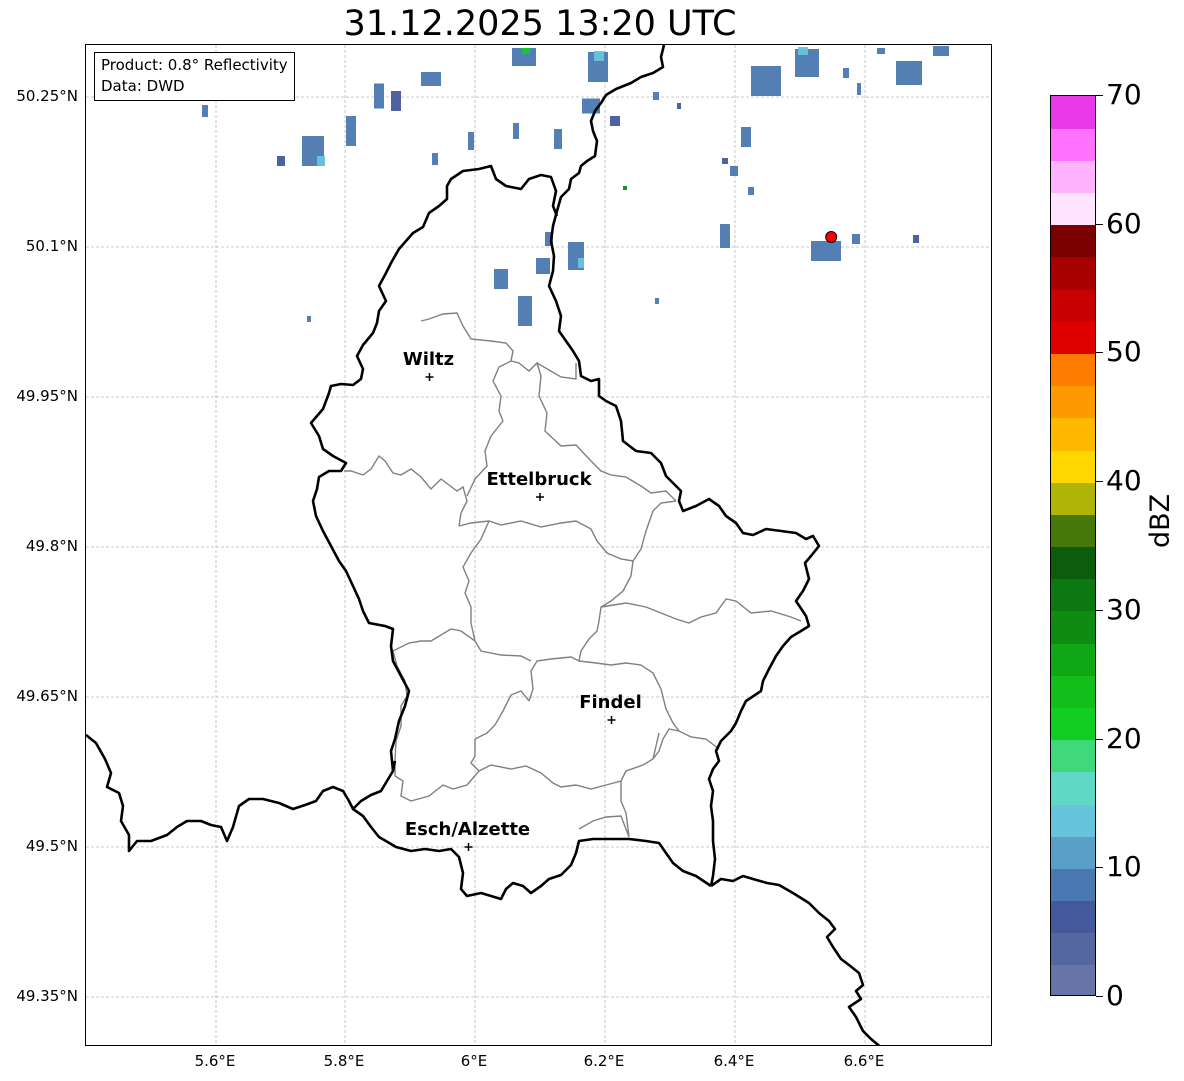  What do you see at coordinates (344, 1061) in the screenshot?
I see `lon-tick-label: 5.8°E` at bounding box center [344, 1061].